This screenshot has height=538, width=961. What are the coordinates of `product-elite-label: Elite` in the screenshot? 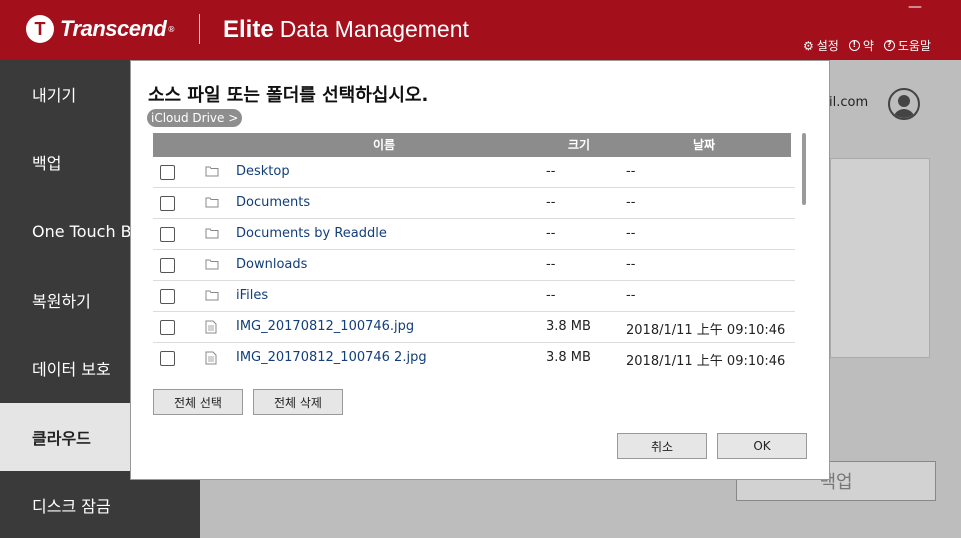 It's located at (248, 29).